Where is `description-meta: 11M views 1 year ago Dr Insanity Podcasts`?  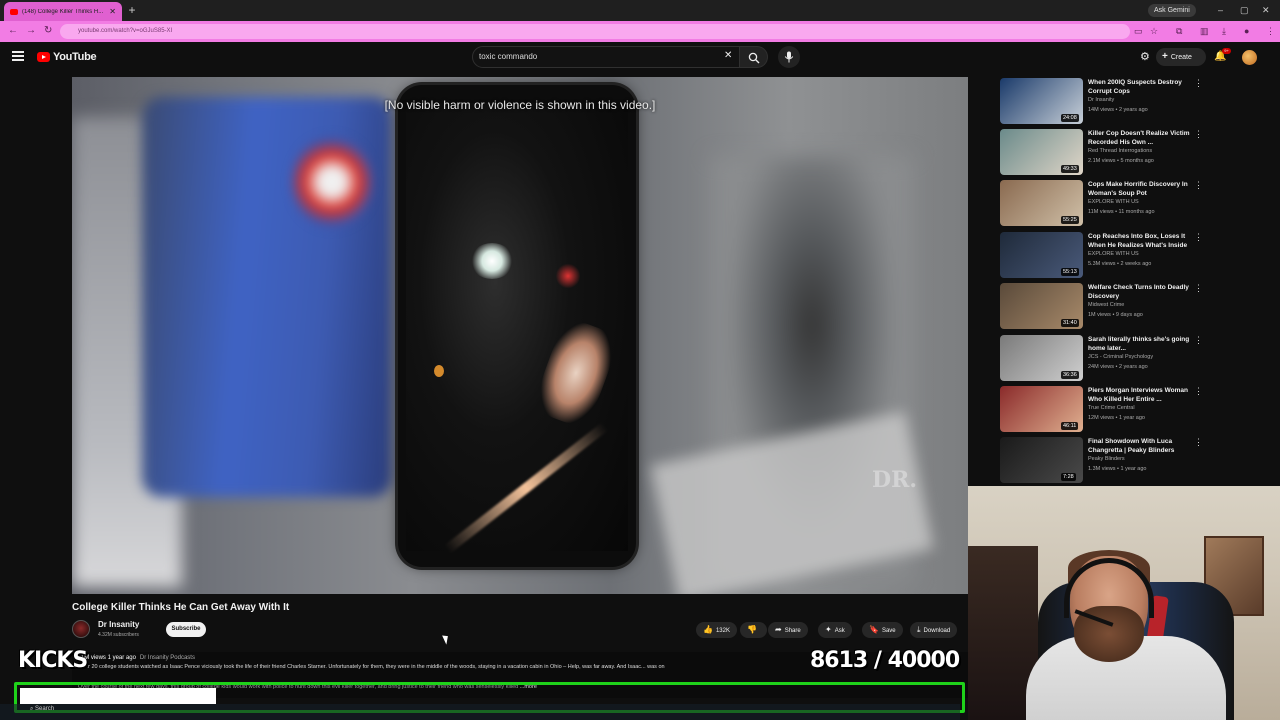
description-meta: 11M views 1 year ago Dr Insanity Podcasts is located at coordinates (136, 658).